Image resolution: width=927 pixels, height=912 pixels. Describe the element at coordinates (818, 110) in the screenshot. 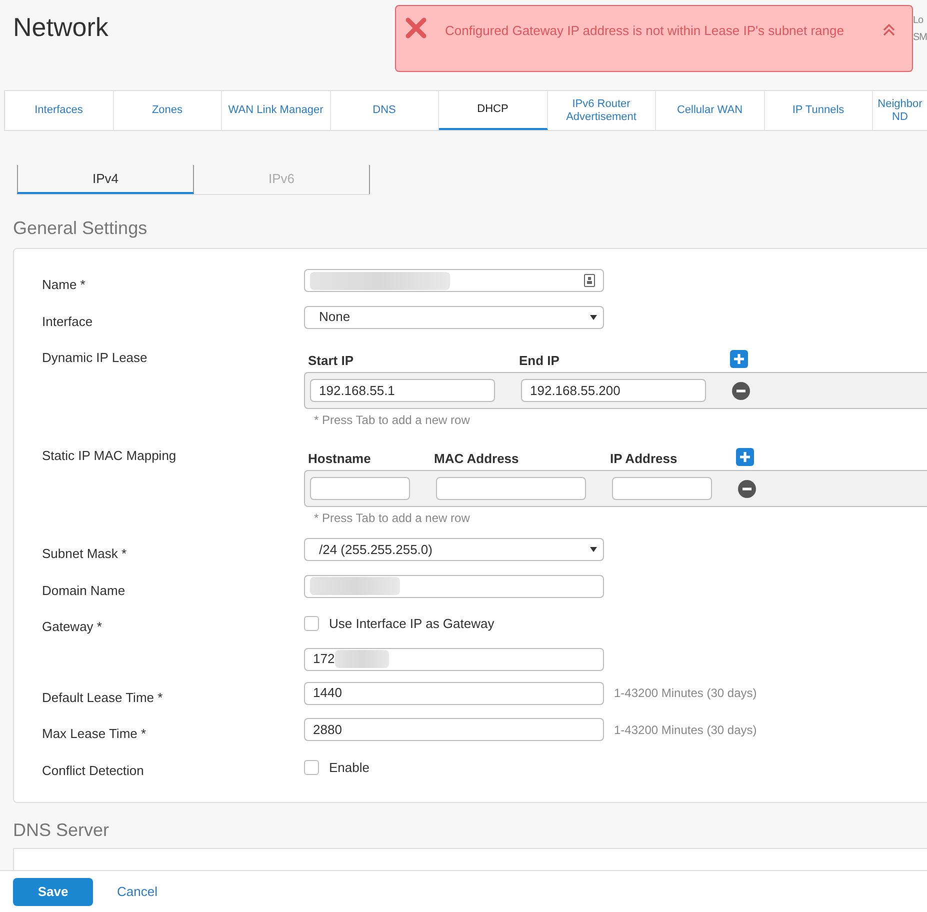

I see `nav-tab: IP Tunnels` at that location.